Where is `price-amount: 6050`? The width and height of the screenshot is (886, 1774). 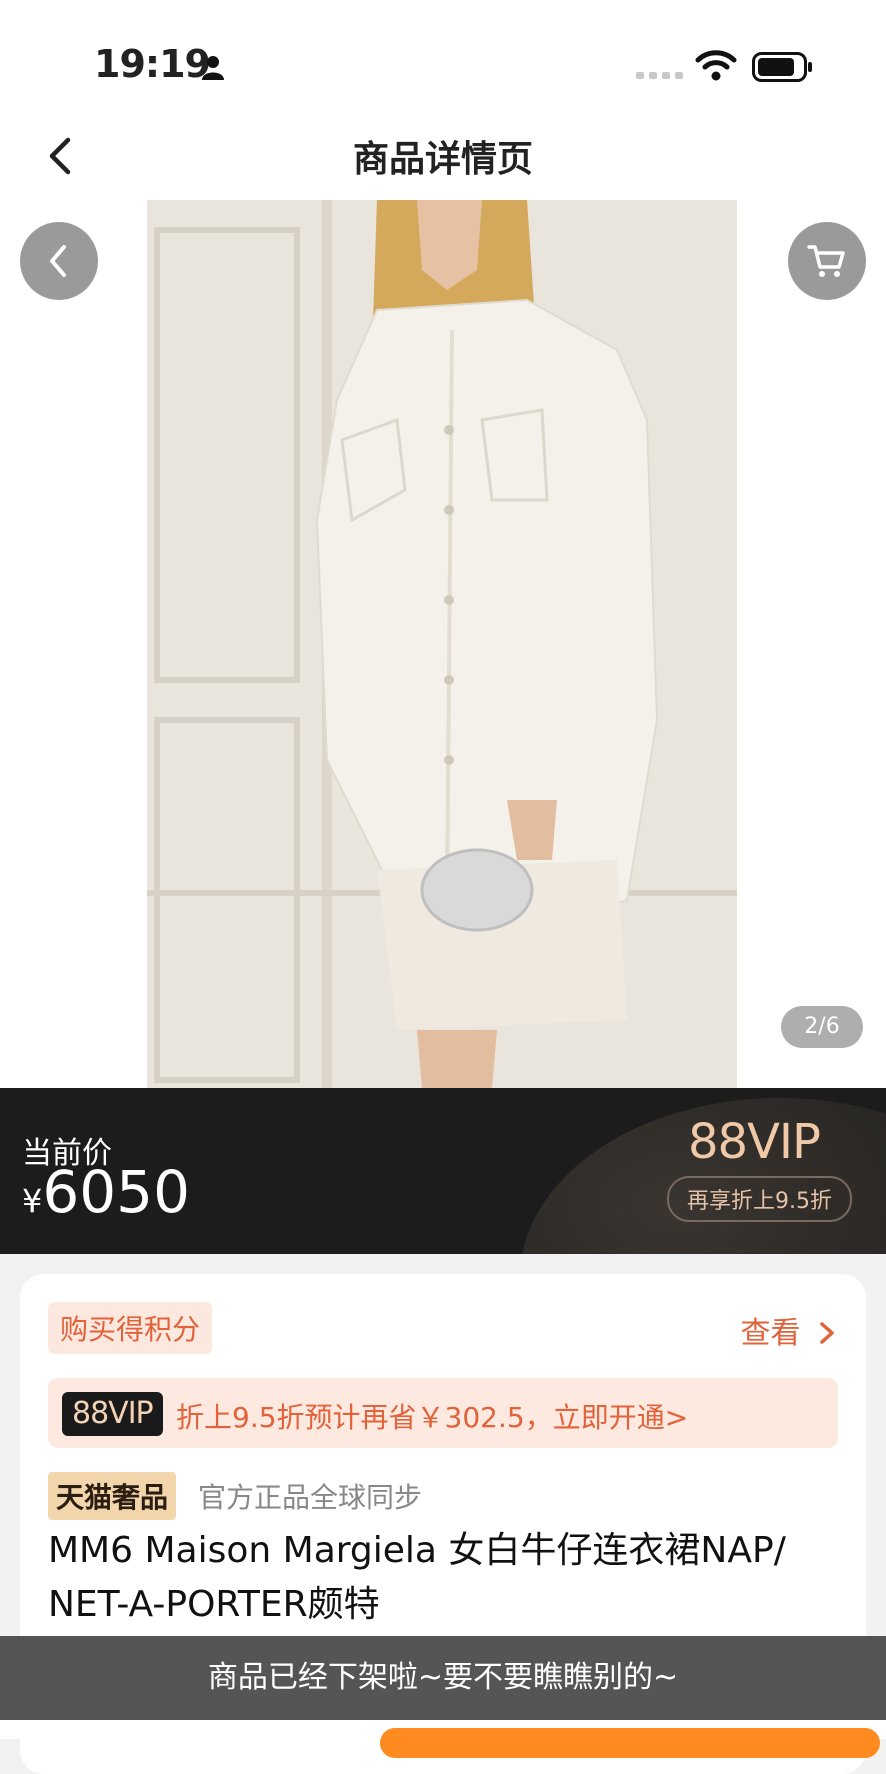 price-amount: 6050 is located at coordinates (116, 1192).